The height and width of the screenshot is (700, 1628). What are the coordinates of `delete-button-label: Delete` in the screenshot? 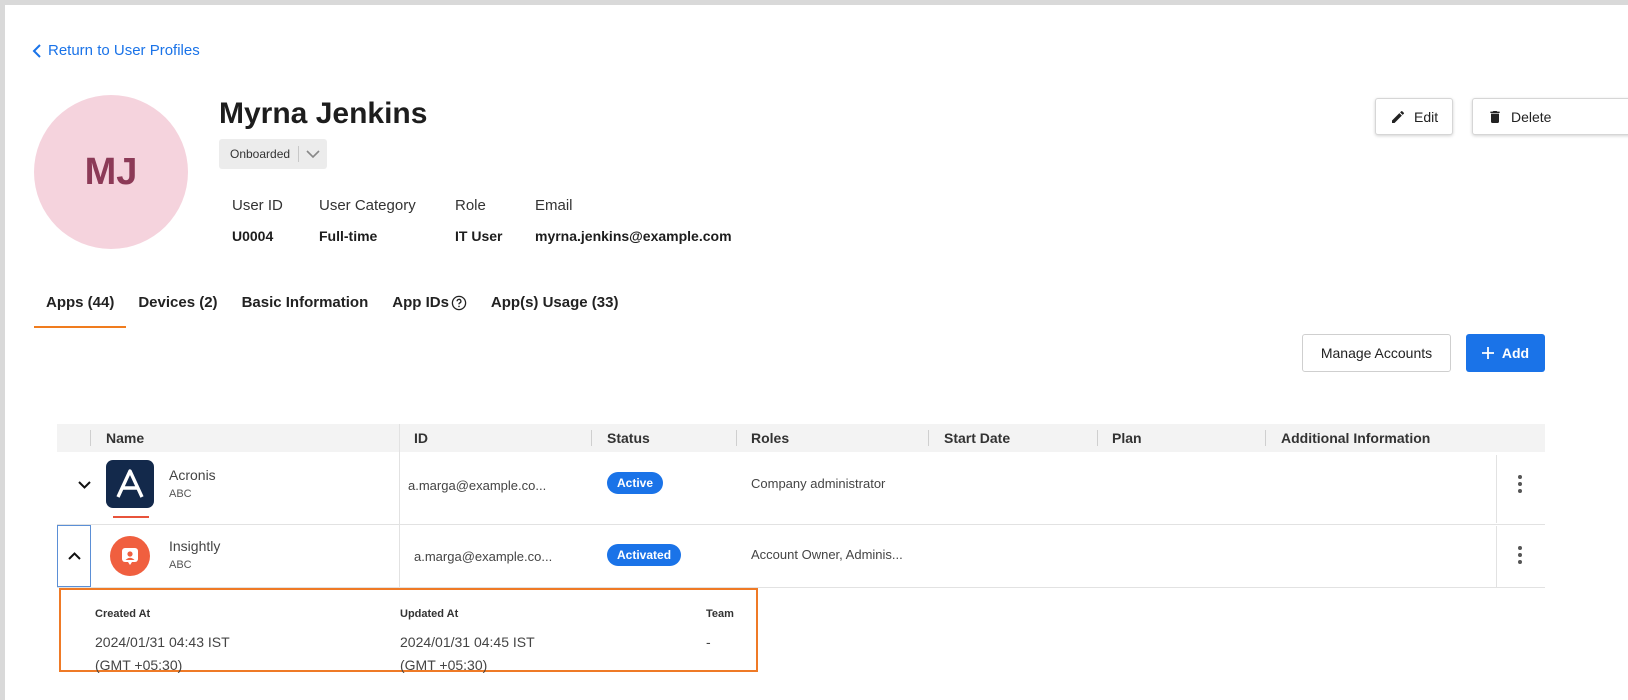 It's located at (1531, 116).